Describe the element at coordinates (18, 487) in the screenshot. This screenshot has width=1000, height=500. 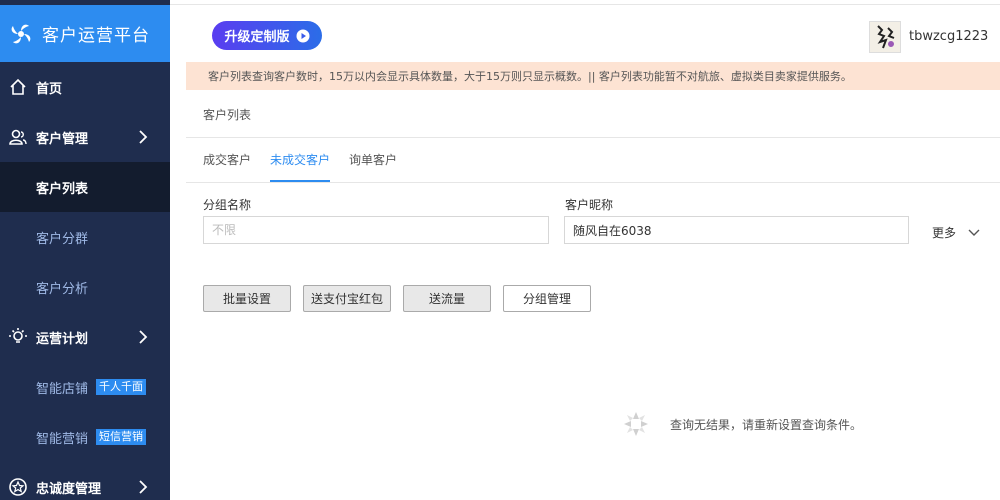
I see `star-badge-icon` at that location.